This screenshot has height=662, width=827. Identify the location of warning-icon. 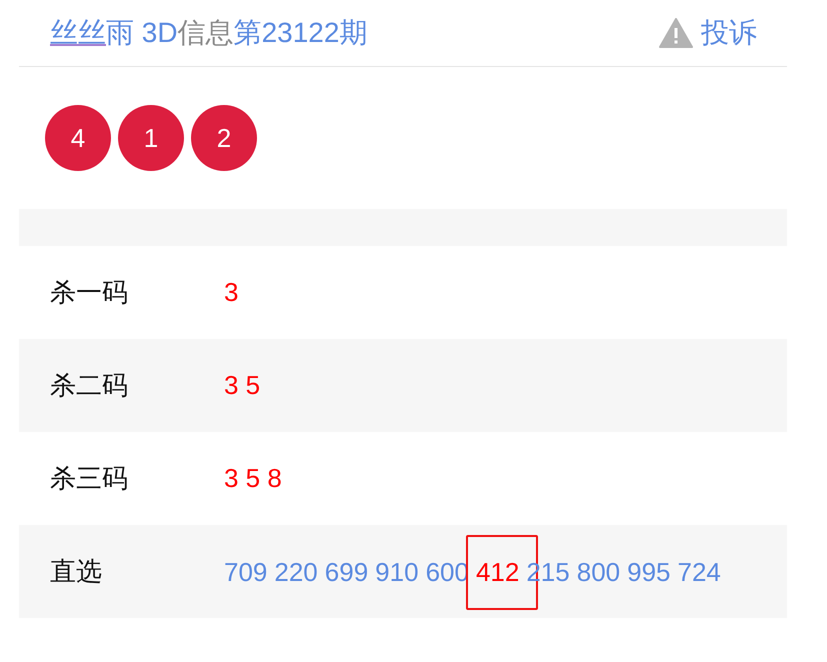
(676, 33).